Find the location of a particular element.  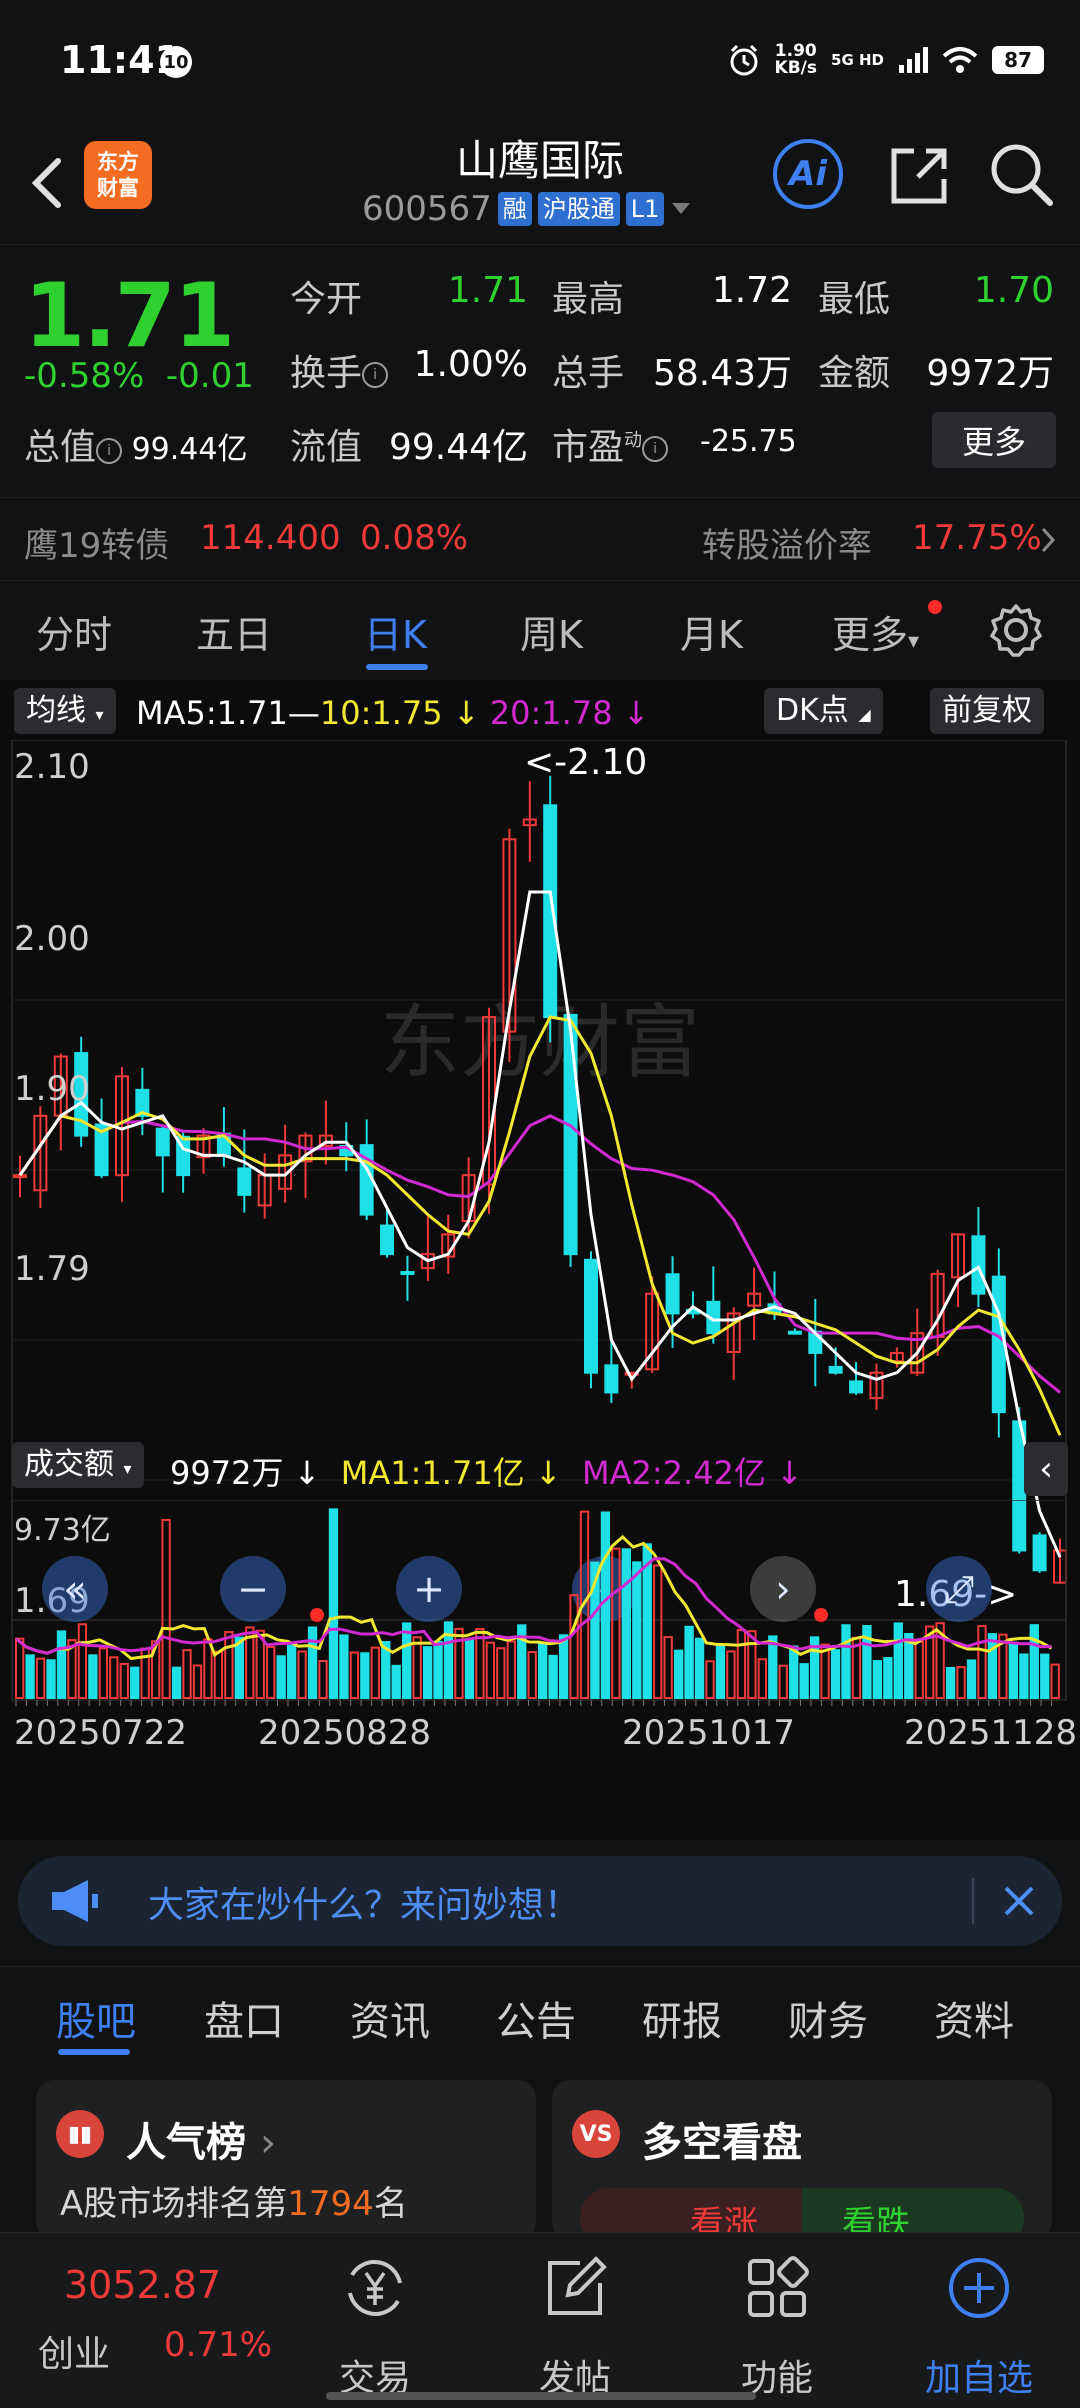

watermark: 东方财富 is located at coordinates (540, 1042).